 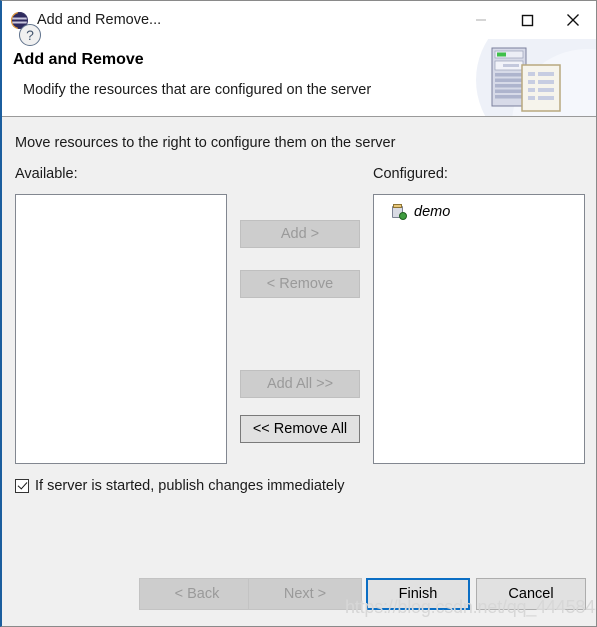 I want to click on add-button: Add >, so click(x=300, y=234).